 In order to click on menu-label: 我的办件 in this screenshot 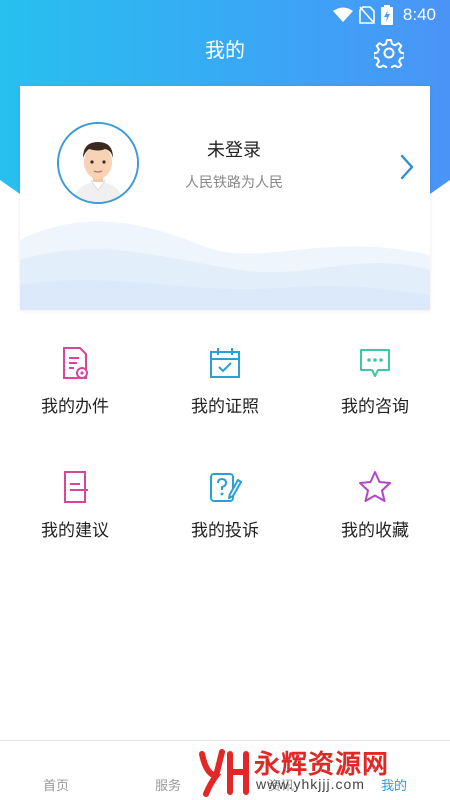, I will do `click(75, 406)`.